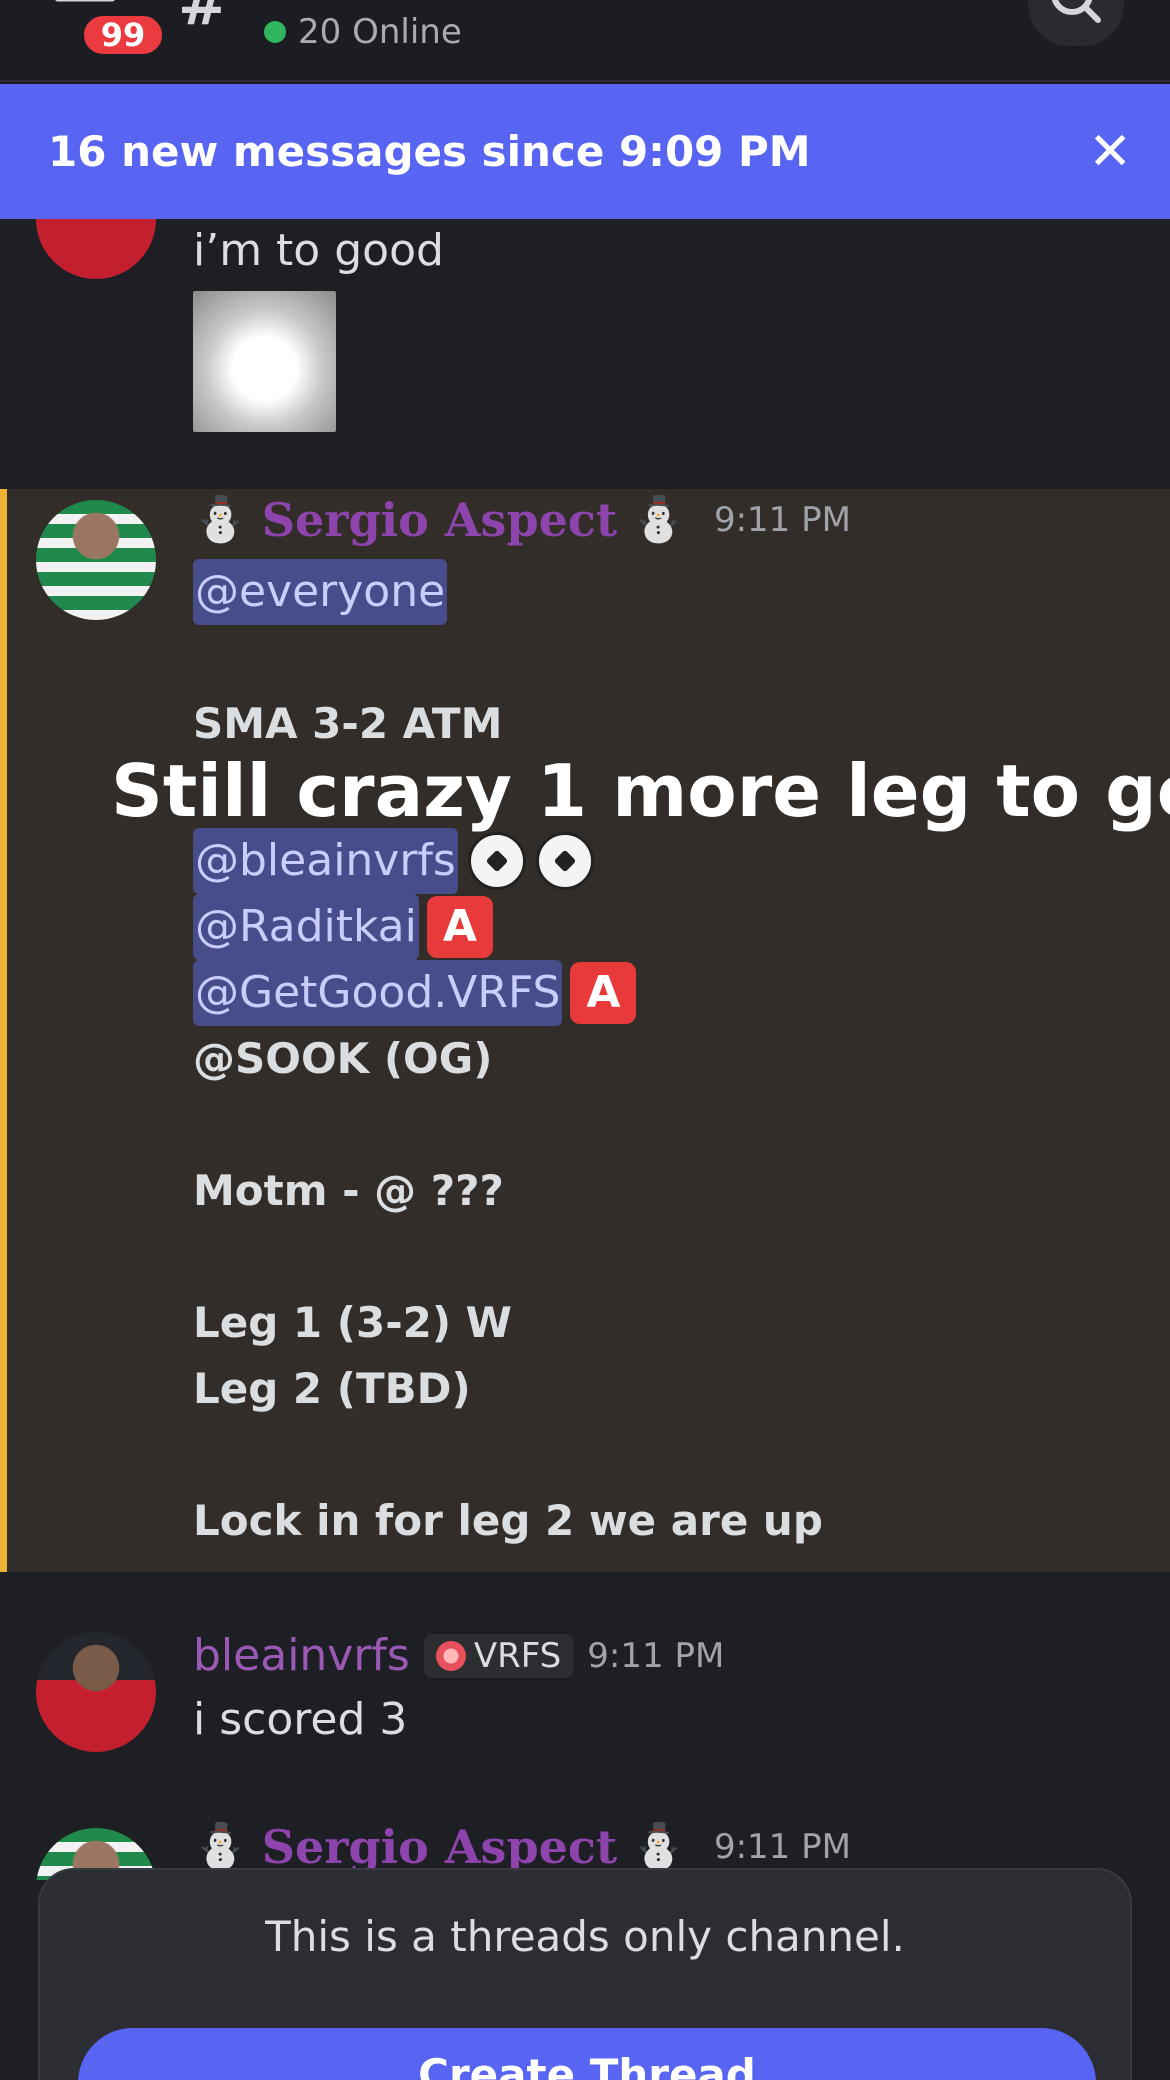  I want to click on score-line: SMA 3-2 ATM, so click(348, 723).